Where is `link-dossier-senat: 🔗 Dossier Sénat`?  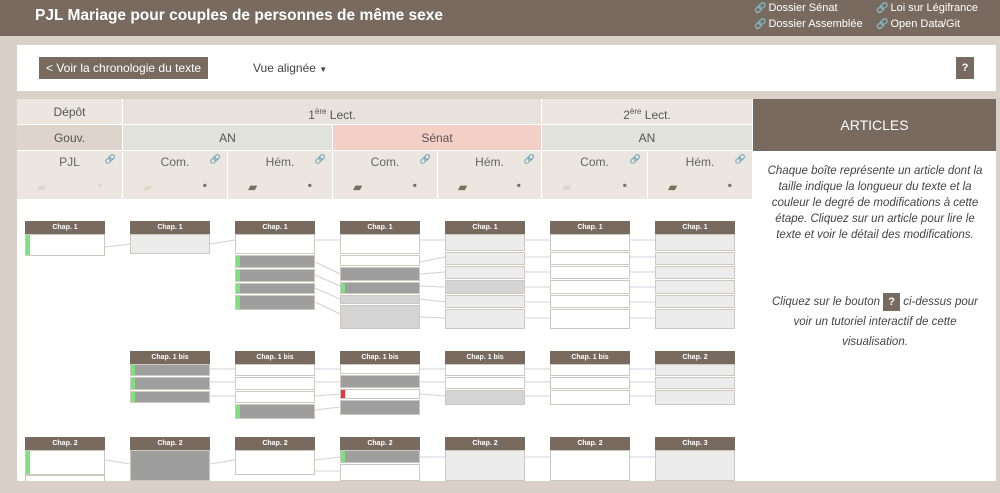
link-dossier-senat: 🔗 Dossier Sénat is located at coordinates (796, 8).